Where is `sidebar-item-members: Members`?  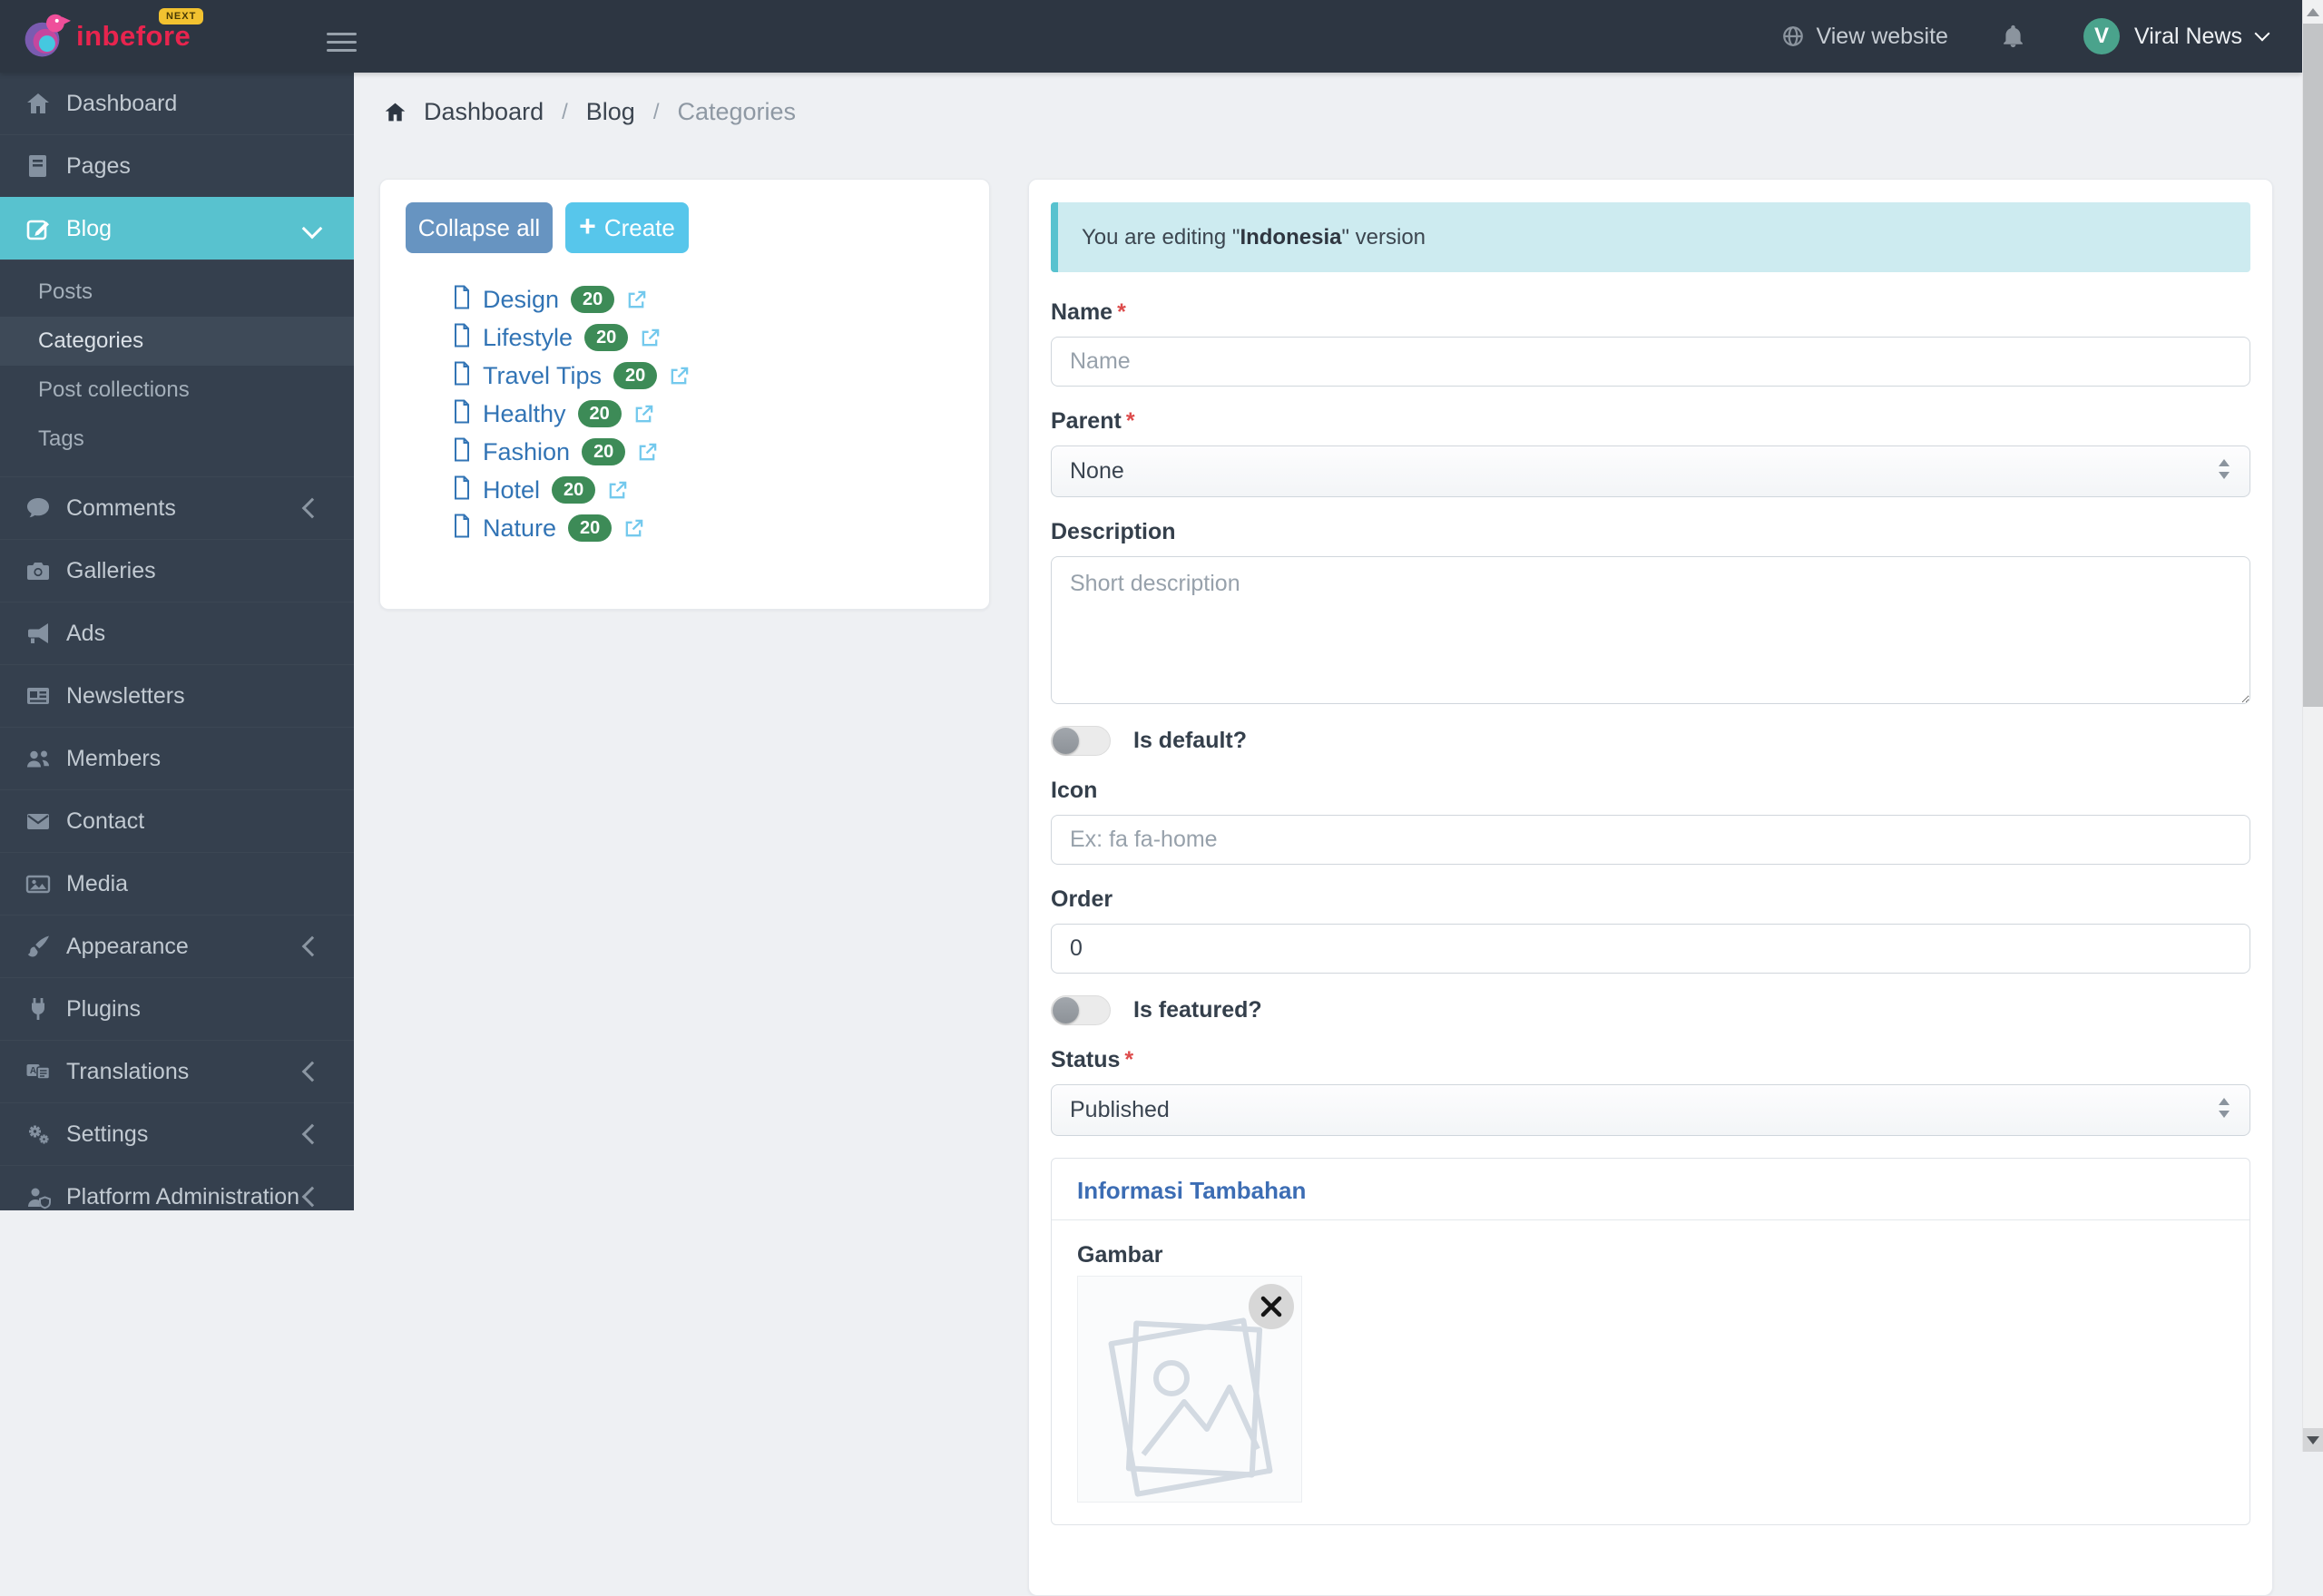 sidebar-item-members: Members is located at coordinates (177, 758).